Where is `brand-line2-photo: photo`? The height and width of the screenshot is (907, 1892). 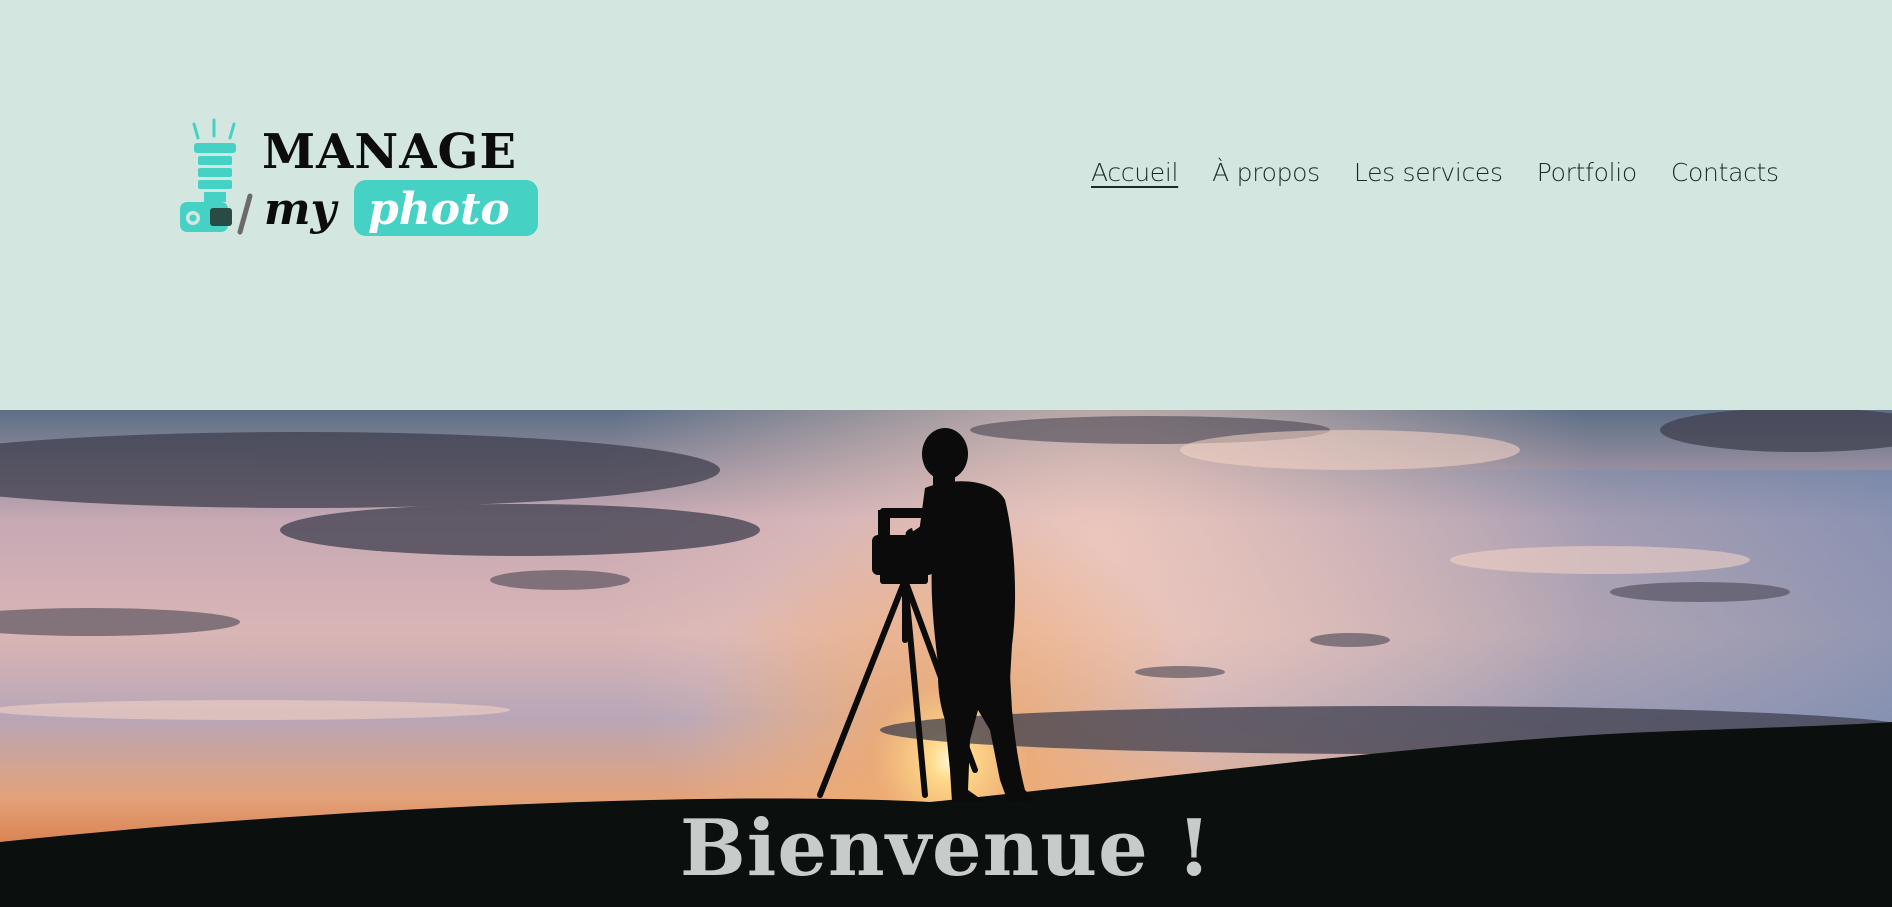 brand-line2-photo: photo is located at coordinates (439, 209).